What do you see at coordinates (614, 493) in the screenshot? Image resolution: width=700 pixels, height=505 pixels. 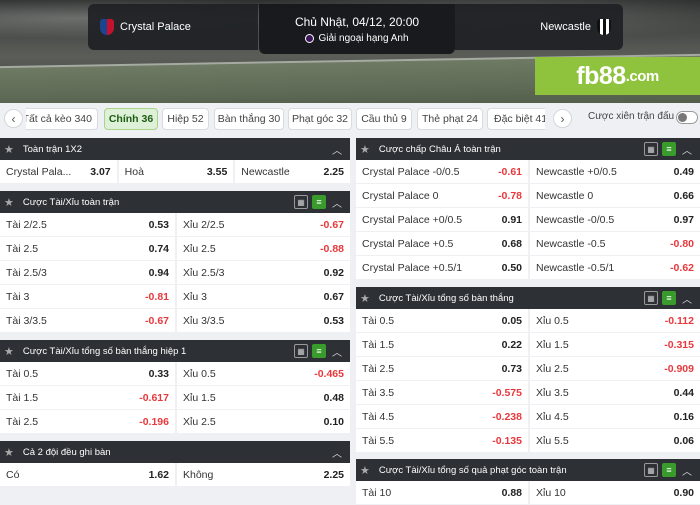 I see `odds-cell: Xỉu 10 0.90` at bounding box center [614, 493].